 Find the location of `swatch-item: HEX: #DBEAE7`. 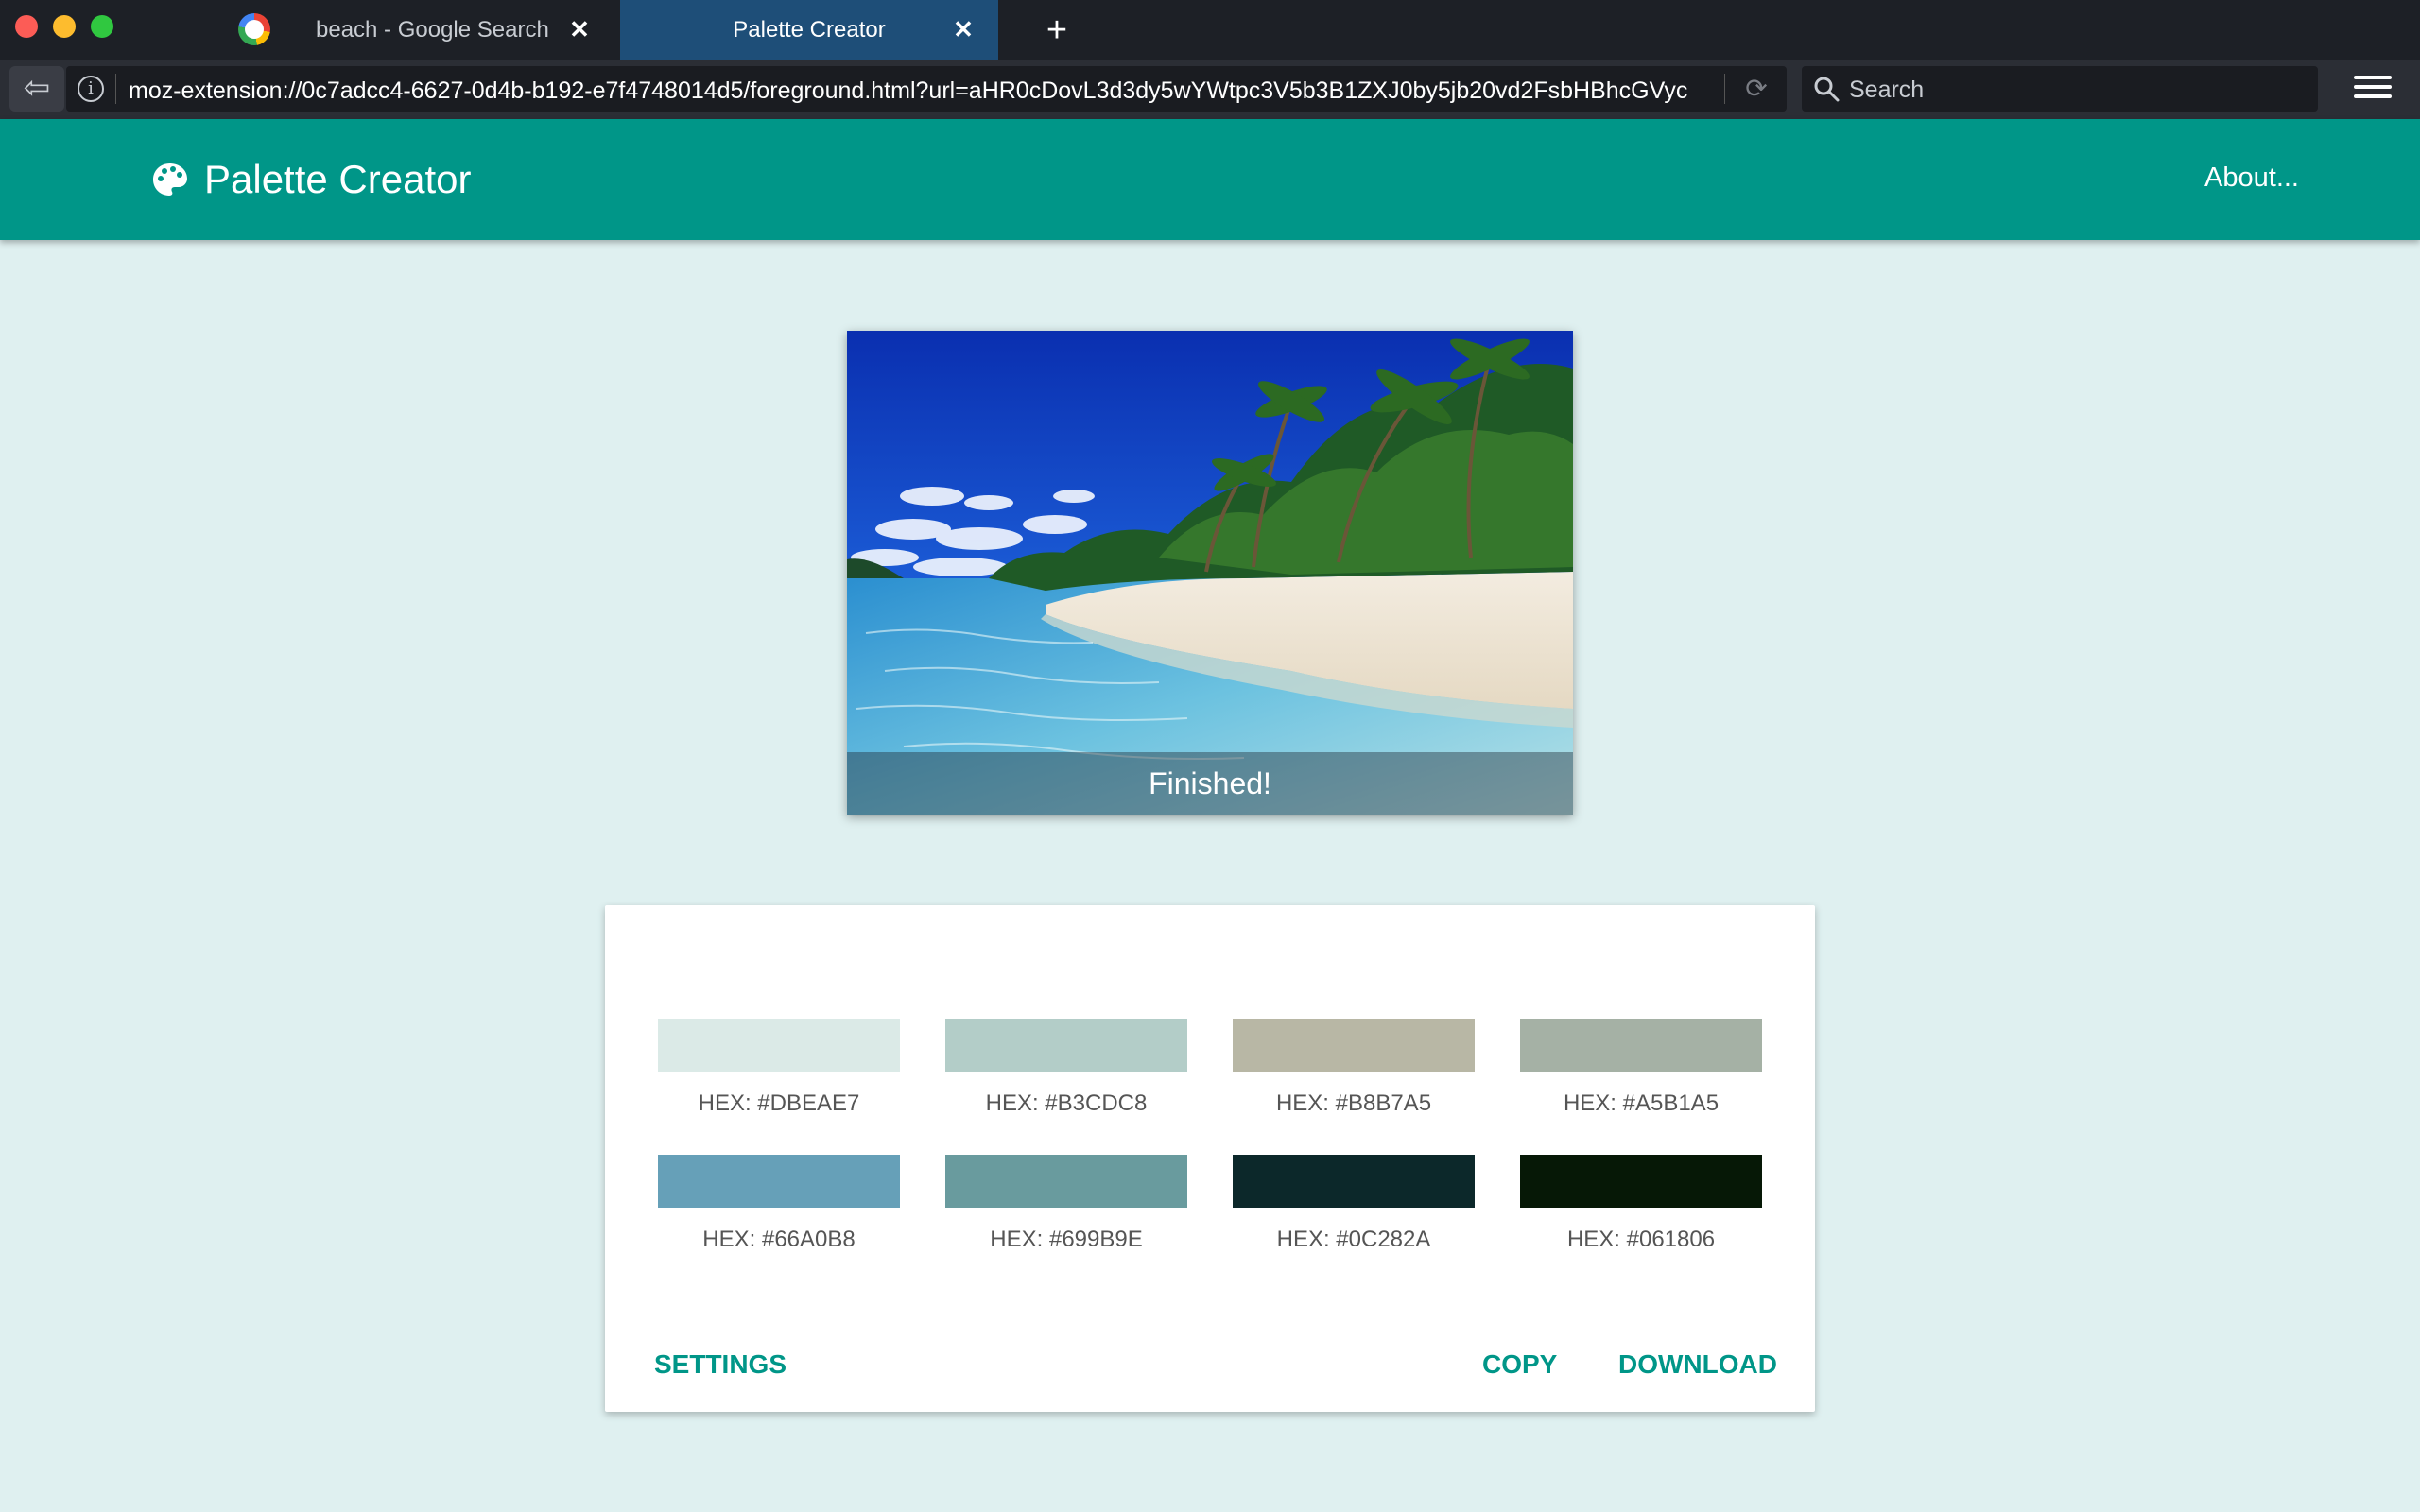

swatch-item: HEX: #DBEAE7 is located at coordinates (779, 1068).